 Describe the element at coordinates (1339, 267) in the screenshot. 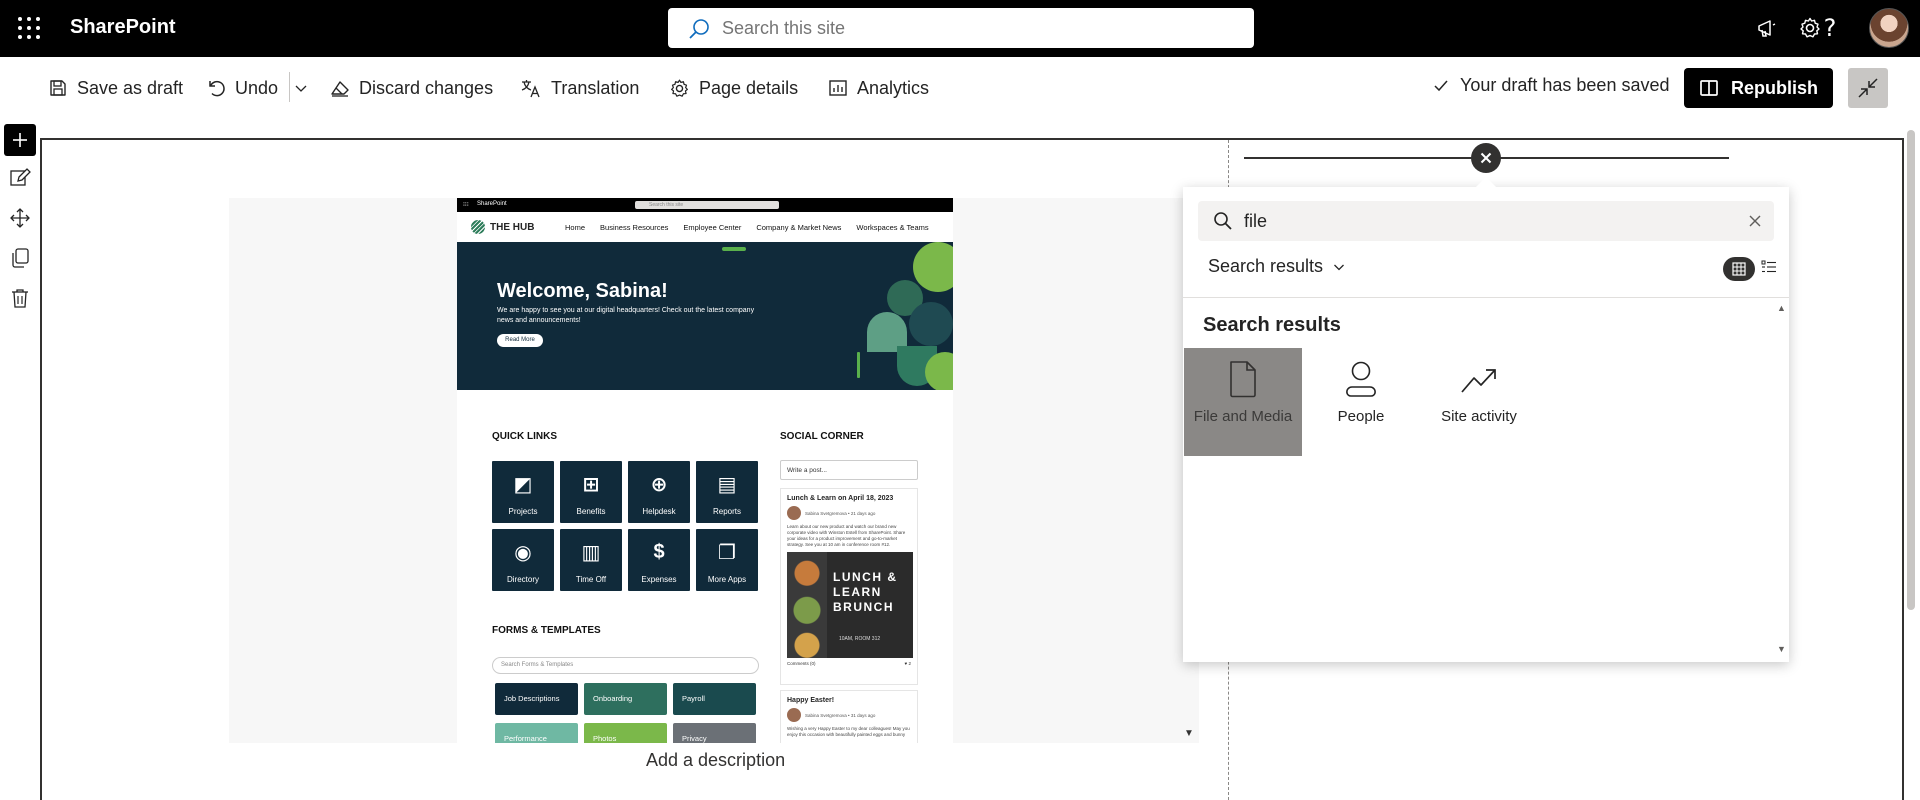

I see `chevron-down-icon` at that location.